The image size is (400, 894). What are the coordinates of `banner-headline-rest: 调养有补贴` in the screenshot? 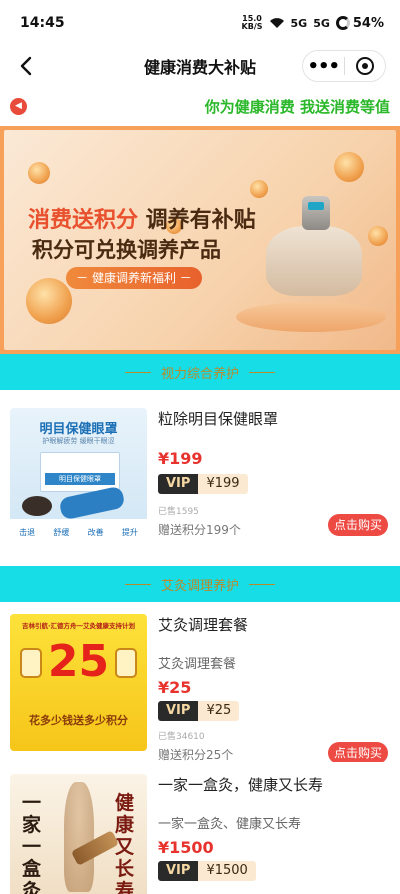 It's located at (197, 220).